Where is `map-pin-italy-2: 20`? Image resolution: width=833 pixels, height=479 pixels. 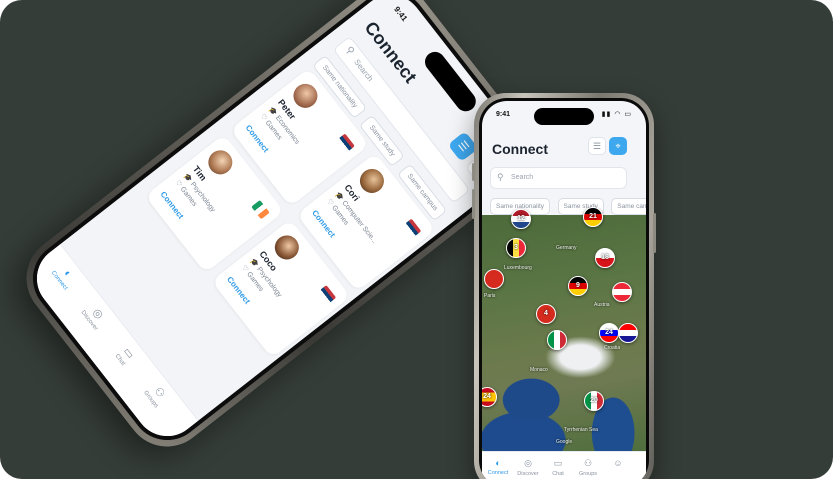
map-pin-italy-2: 20 is located at coordinates (594, 401).